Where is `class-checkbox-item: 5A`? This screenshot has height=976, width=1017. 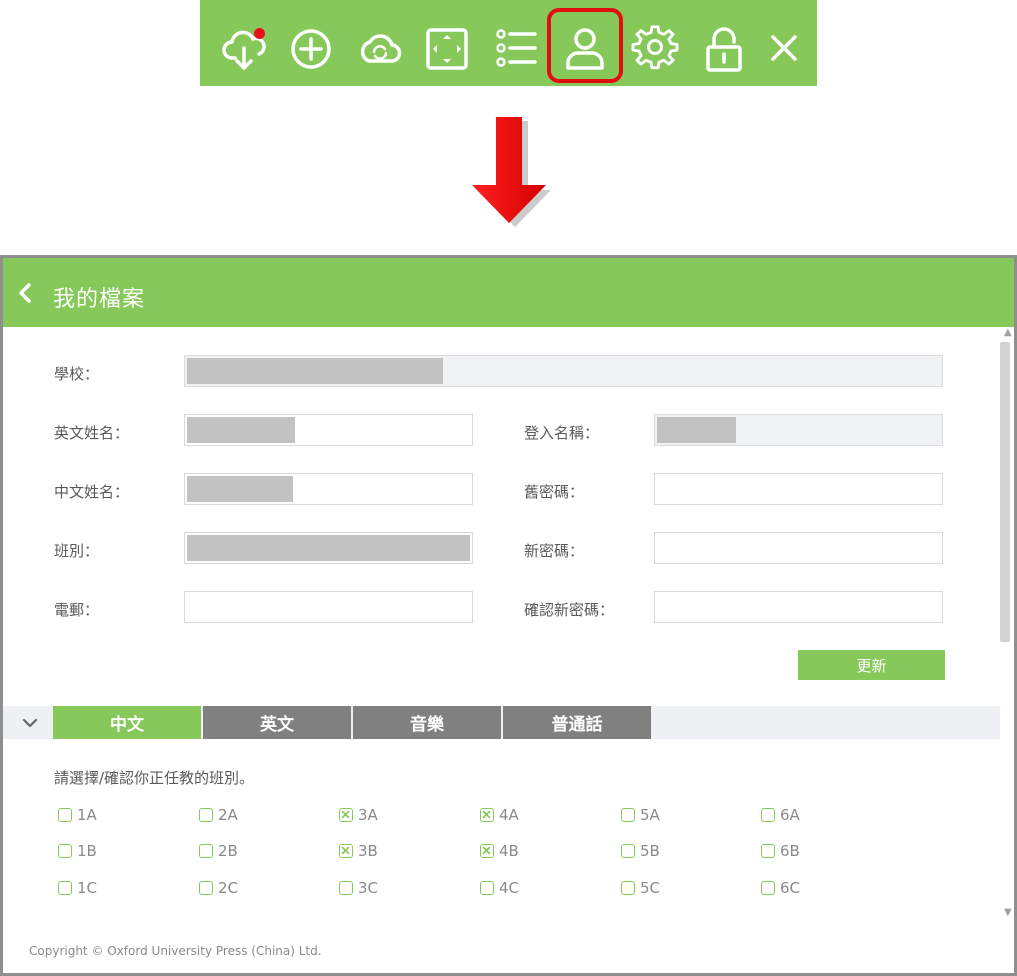
class-checkbox-item: 5A is located at coordinates (640, 815).